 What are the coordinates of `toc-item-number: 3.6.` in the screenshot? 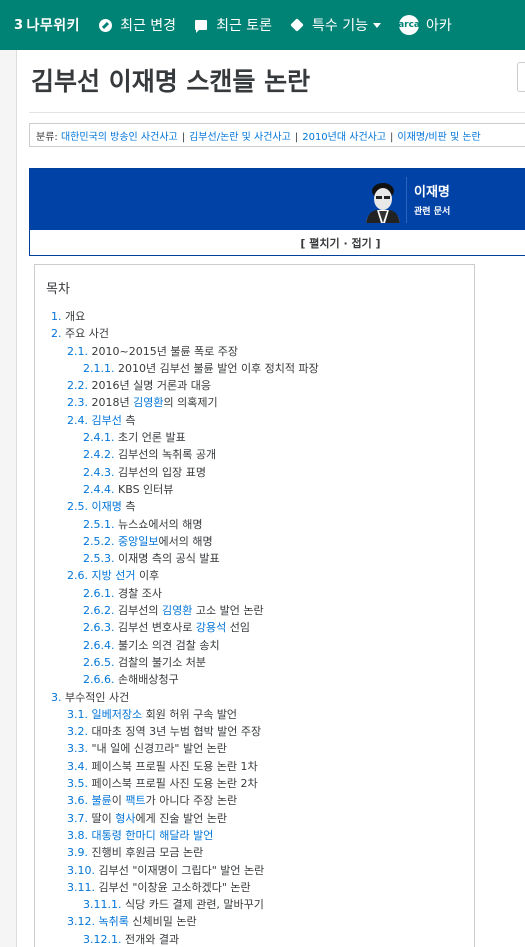 It's located at (77, 800).